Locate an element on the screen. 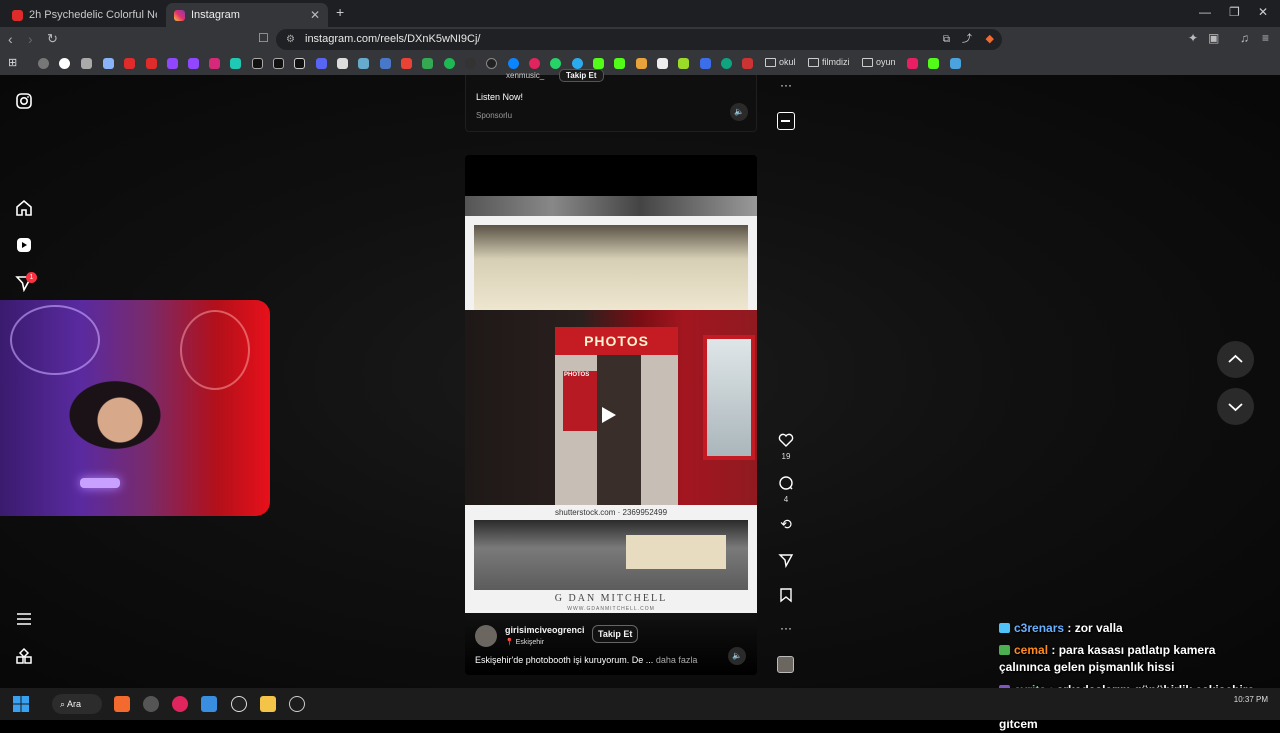  more-link: daha fazla is located at coordinates (677, 660).